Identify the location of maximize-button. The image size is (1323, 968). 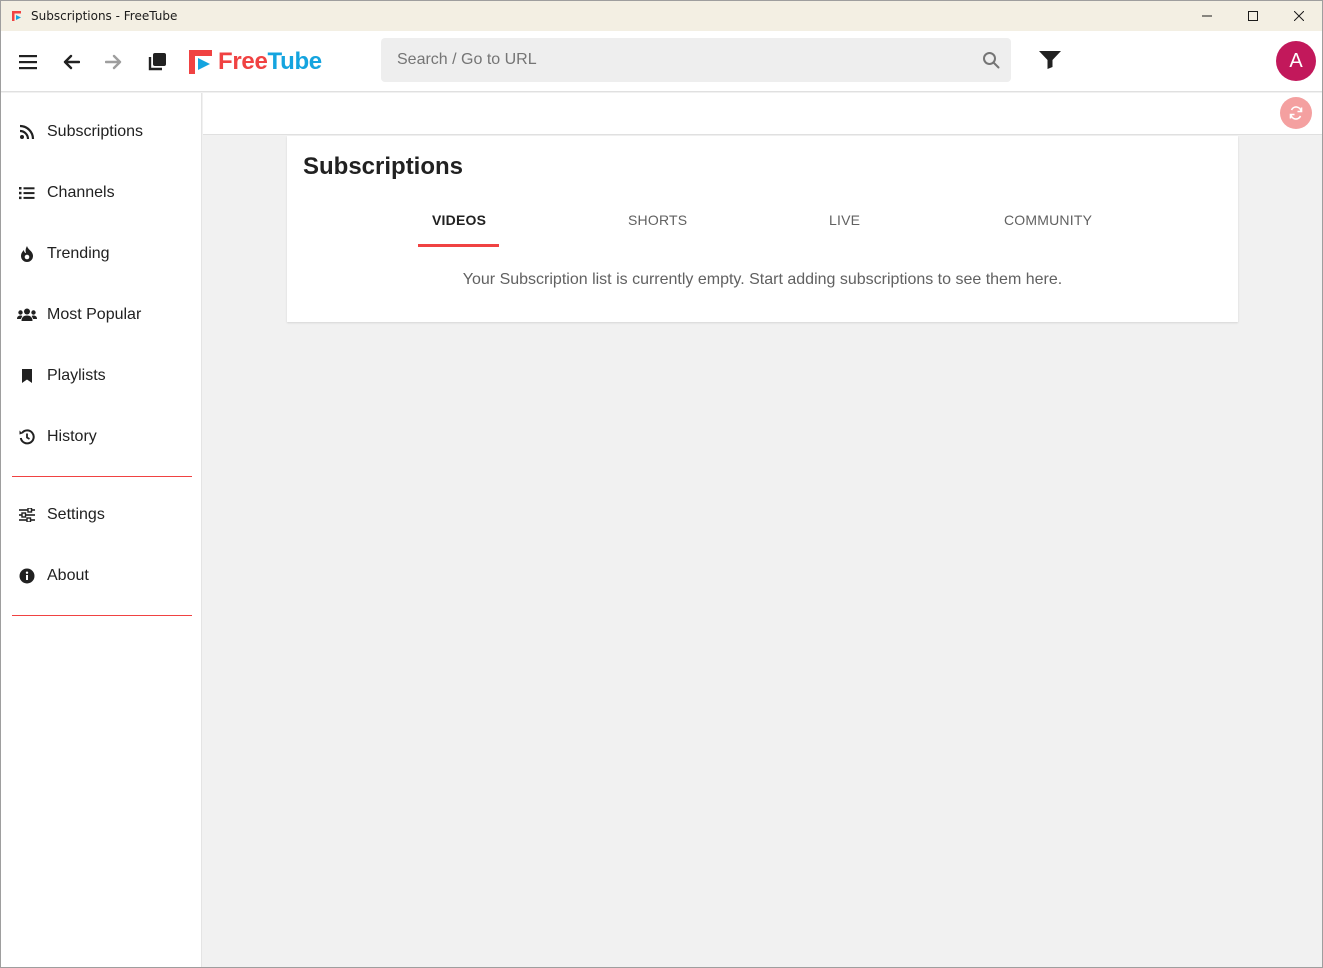
(1253, 16).